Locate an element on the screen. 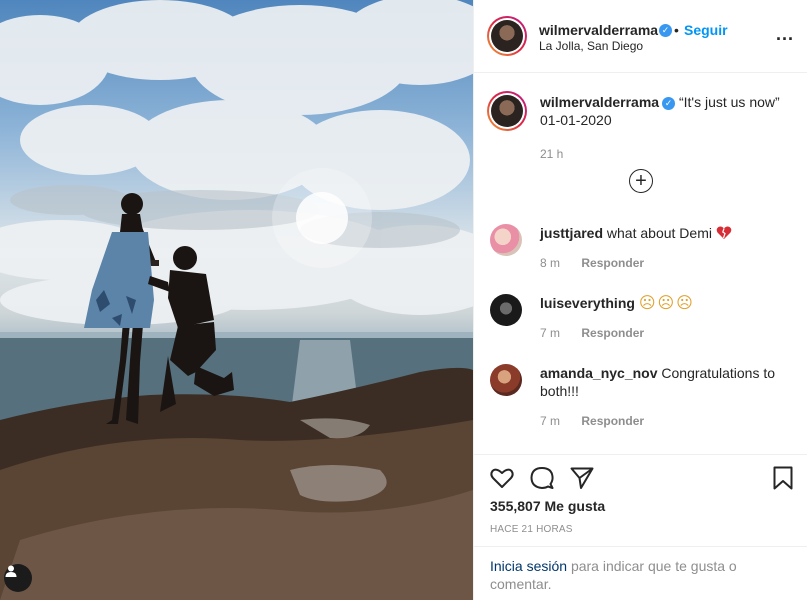 Image resolution: width=807 pixels, height=600 pixels. likes-count: 355,807 Me gusta is located at coordinates (547, 506).